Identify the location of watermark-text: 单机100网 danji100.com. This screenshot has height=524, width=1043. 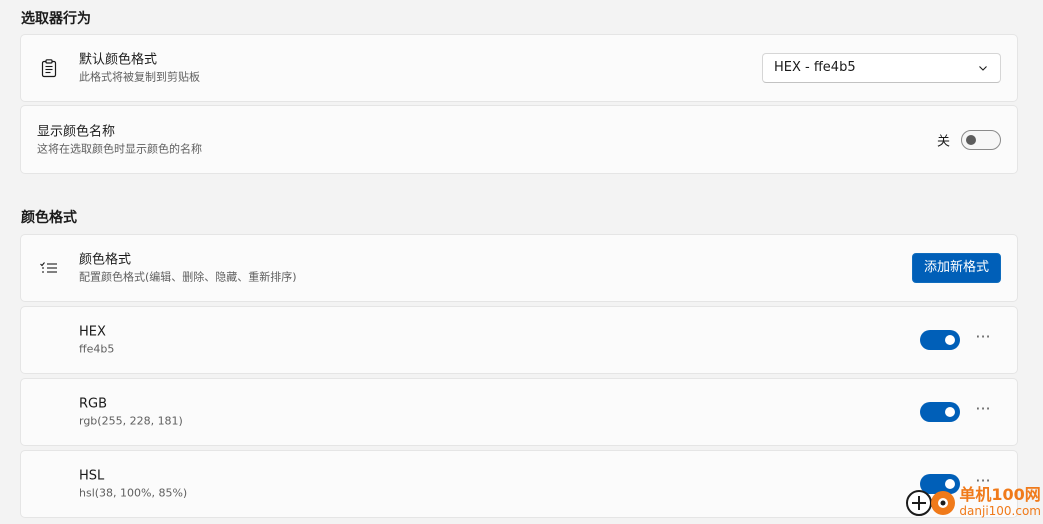
(1000, 502).